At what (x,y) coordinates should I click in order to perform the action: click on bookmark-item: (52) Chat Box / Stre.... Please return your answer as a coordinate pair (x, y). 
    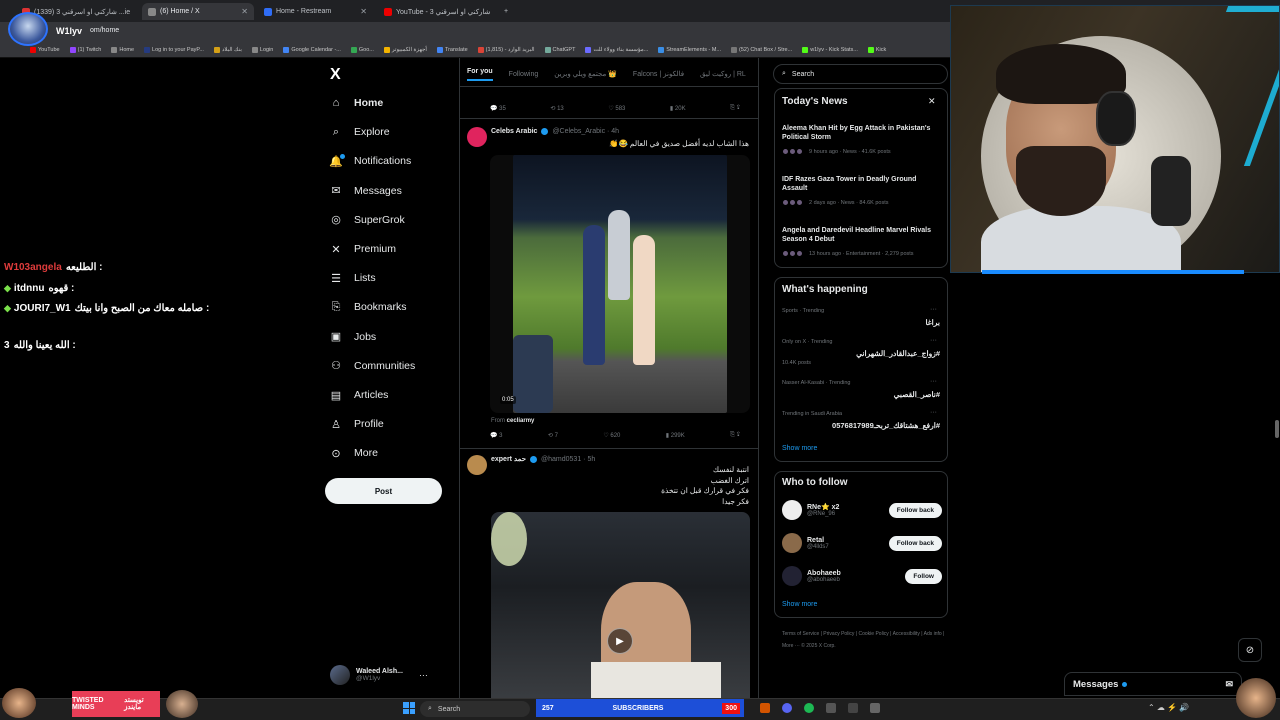
    Looking at the image, I should click on (761, 49).